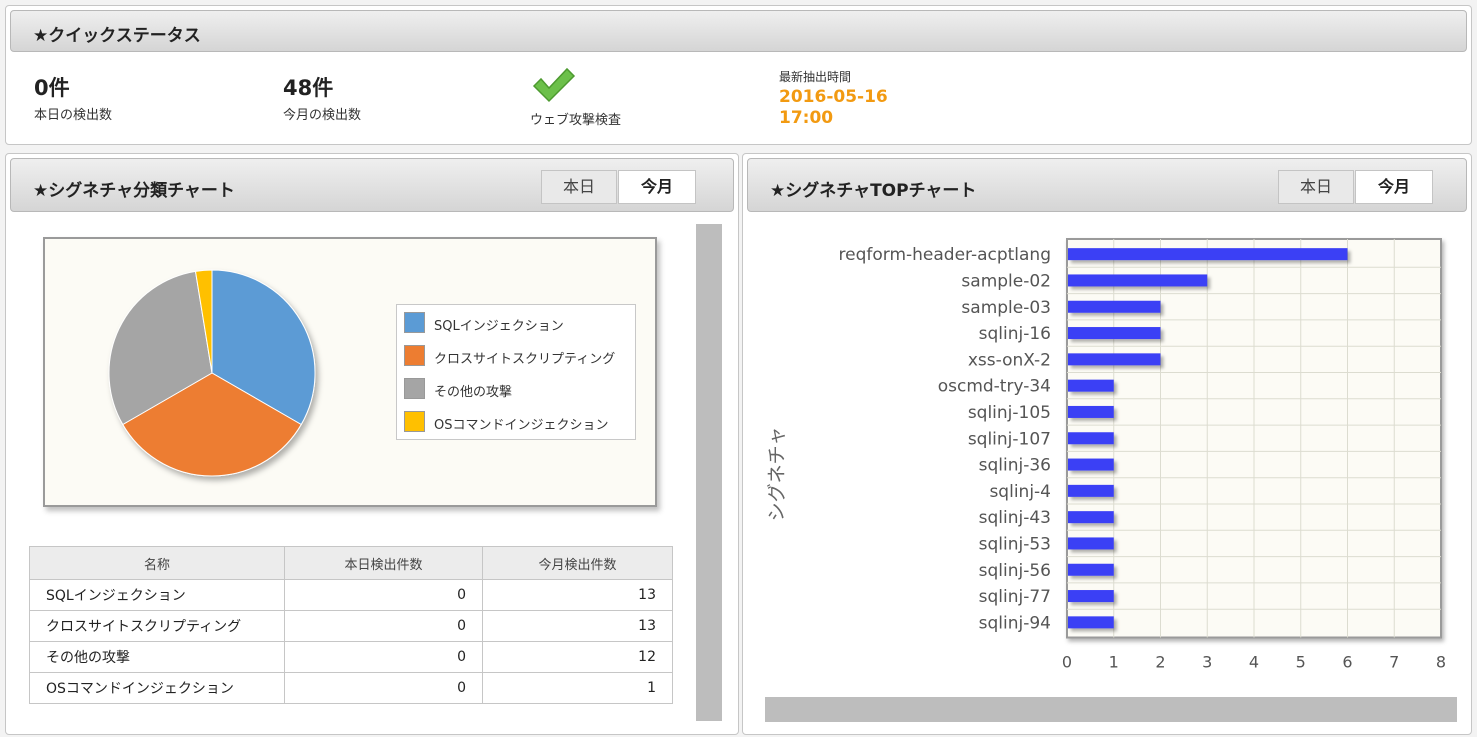  I want to click on today-count-label: 本日の検出数, so click(73, 115).